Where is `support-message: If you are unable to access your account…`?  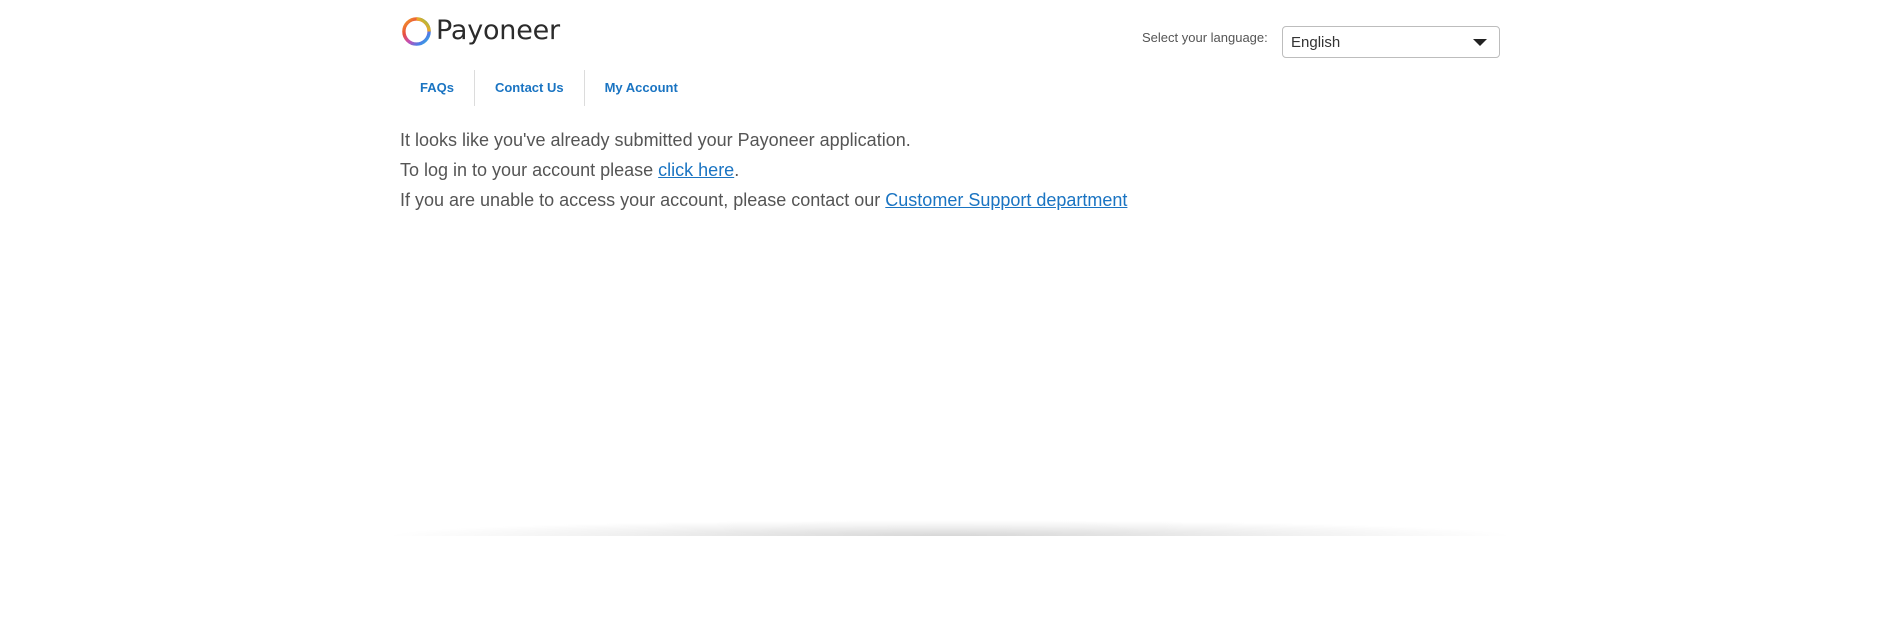 support-message: If you are unable to access your account… is located at coordinates (763, 200).